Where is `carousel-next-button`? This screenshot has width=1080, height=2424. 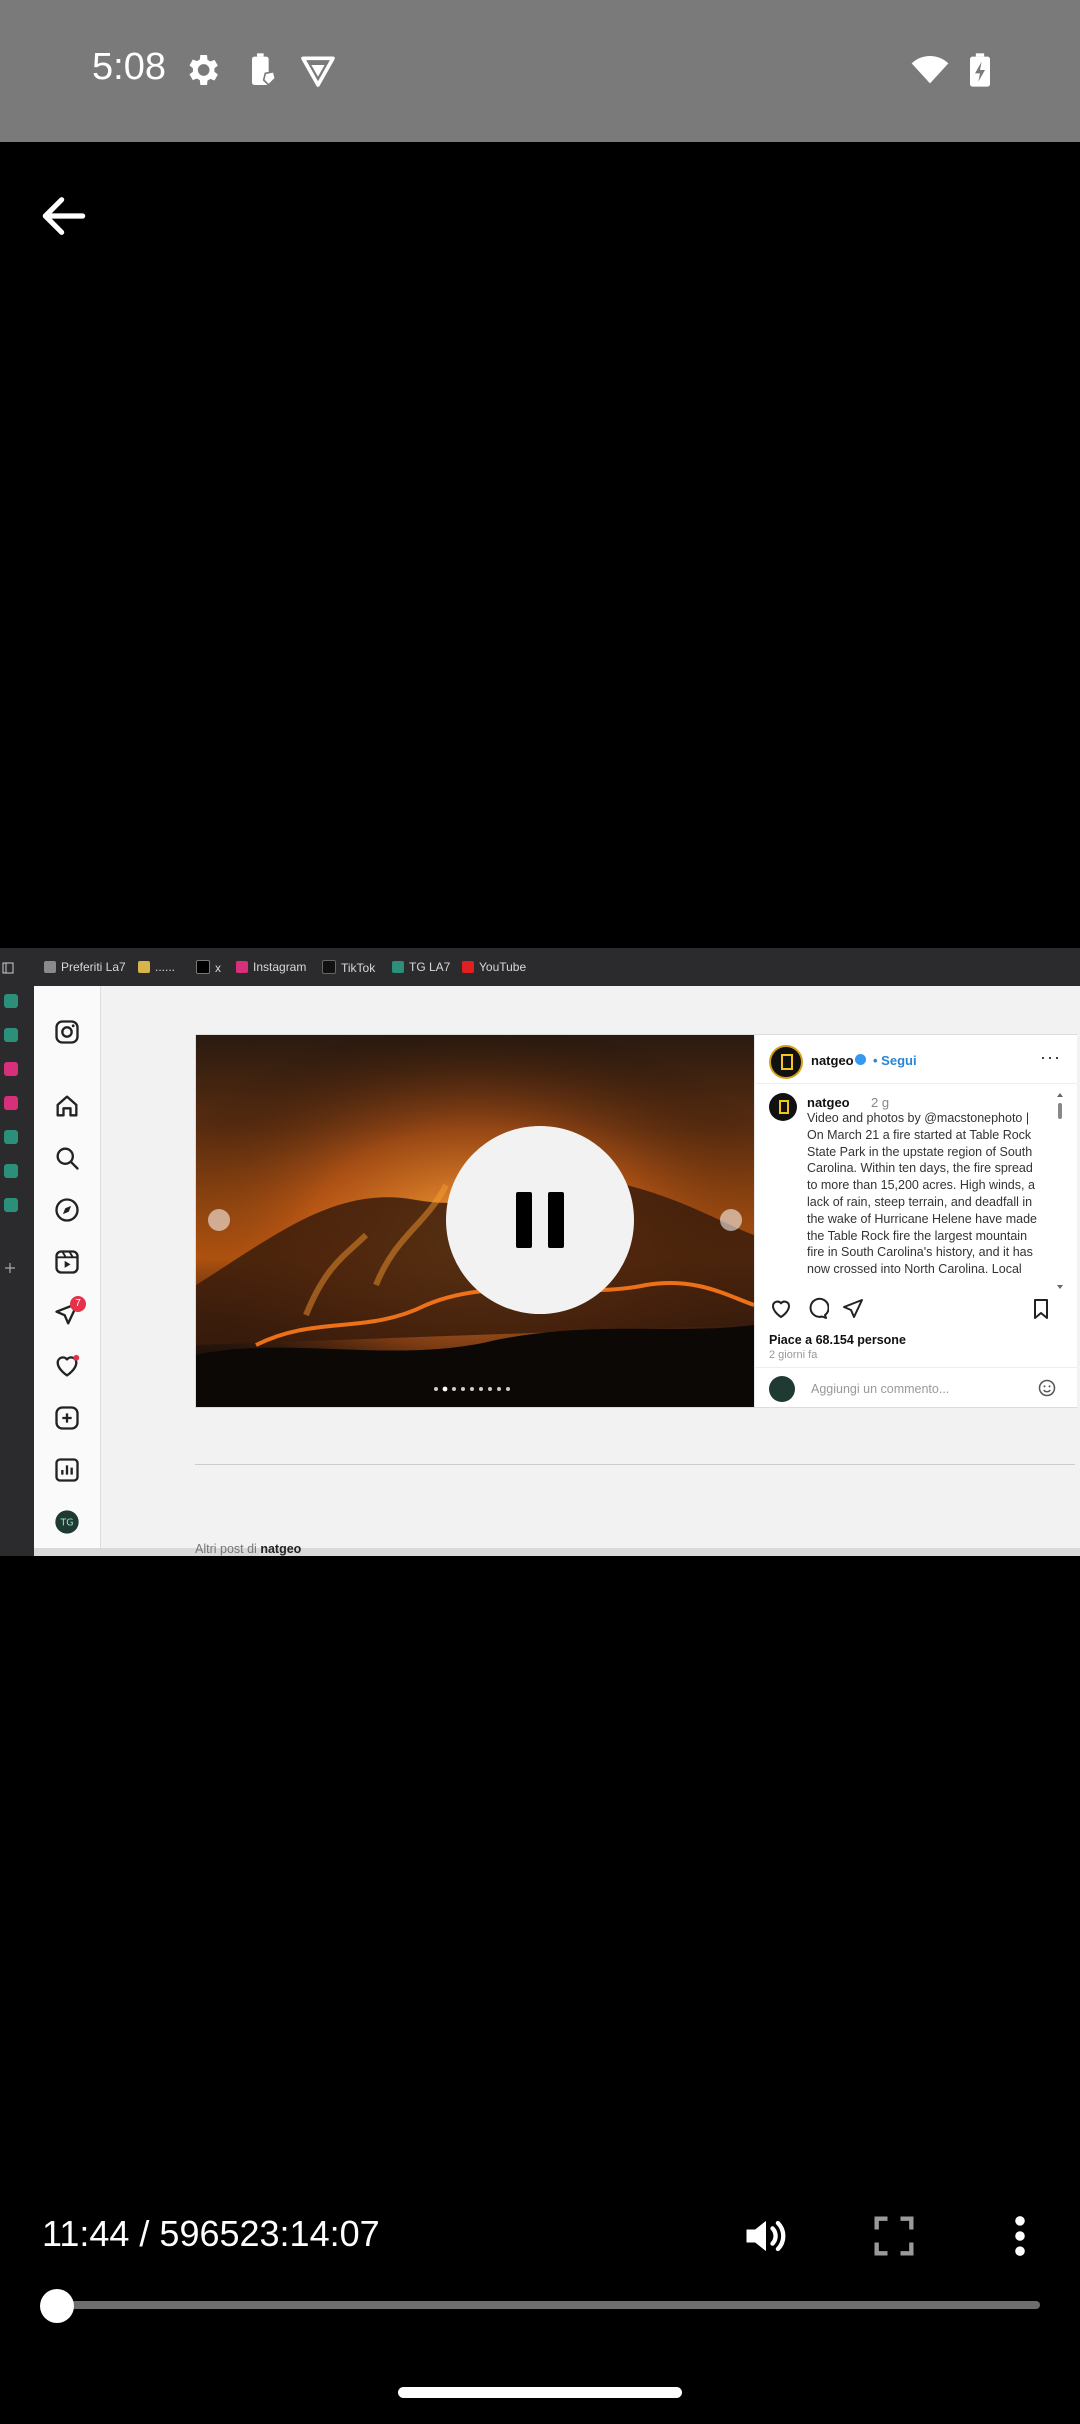 carousel-next-button is located at coordinates (731, 1220).